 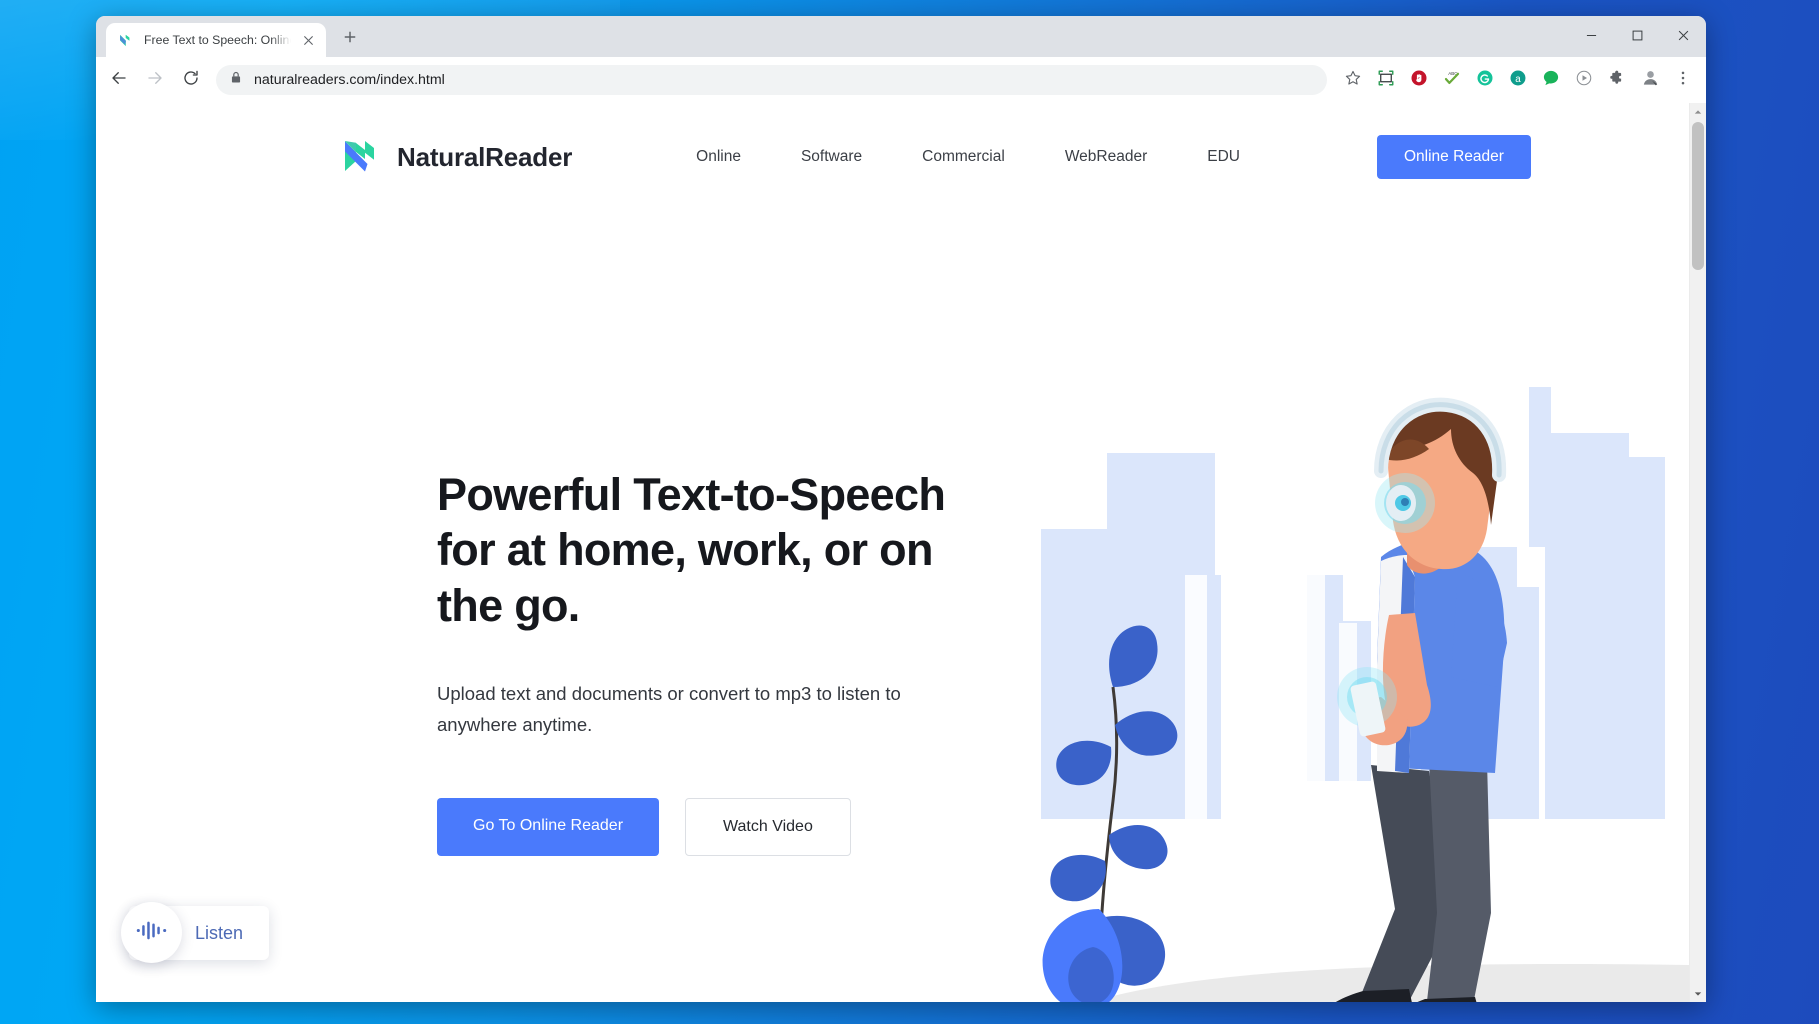 I want to click on listen-widget: Listen, so click(x=195, y=932).